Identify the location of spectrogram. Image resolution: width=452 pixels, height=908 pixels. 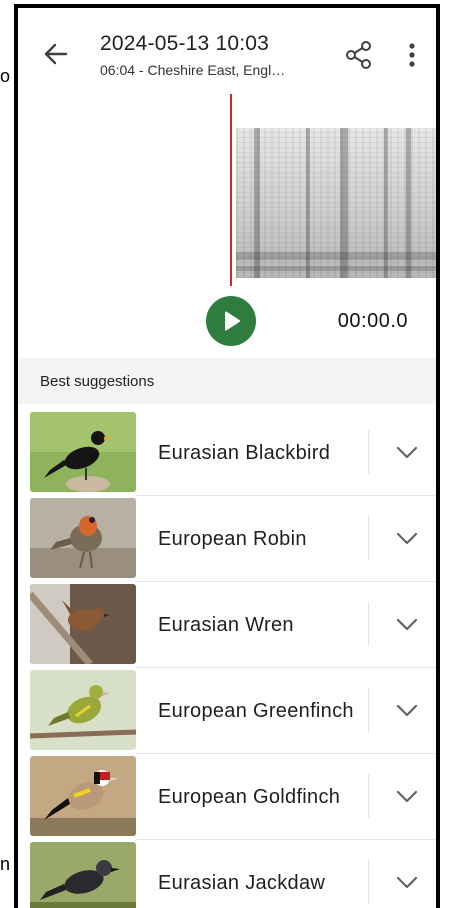
(336, 203).